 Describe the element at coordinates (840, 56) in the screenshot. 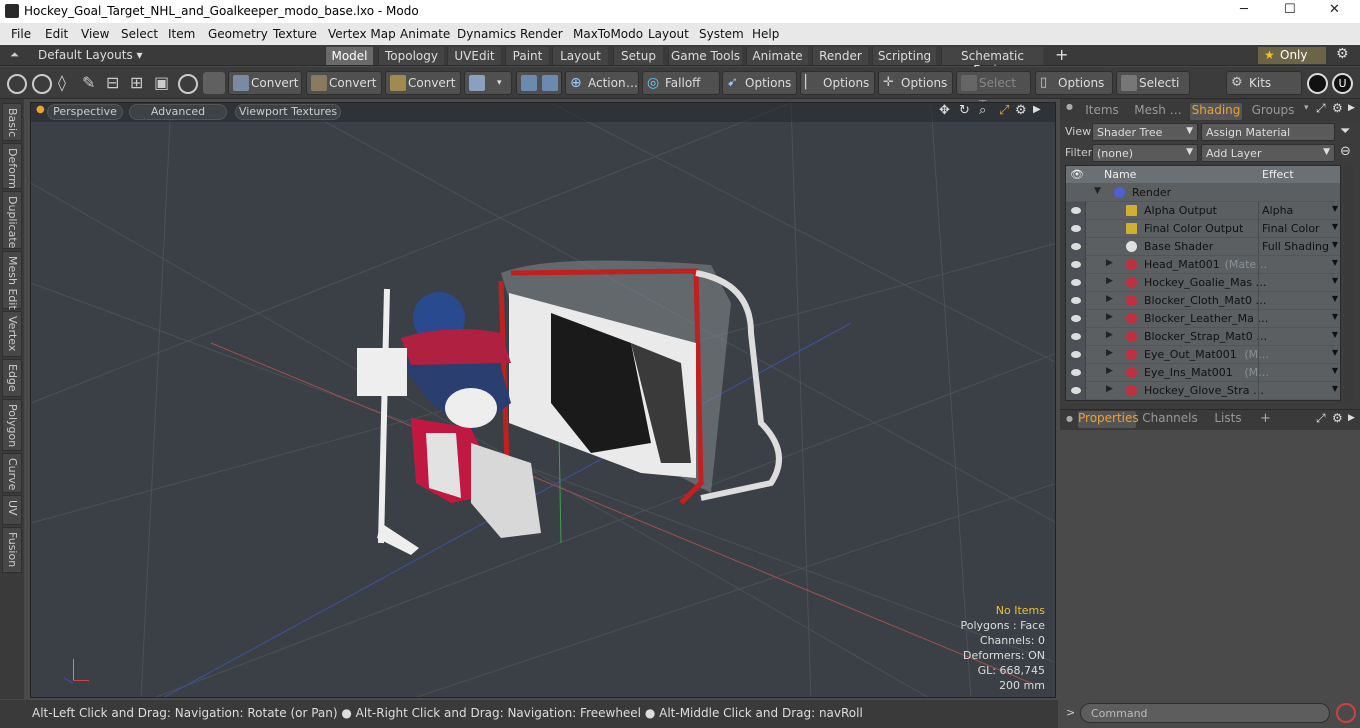

I see `tab-render: Render` at that location.